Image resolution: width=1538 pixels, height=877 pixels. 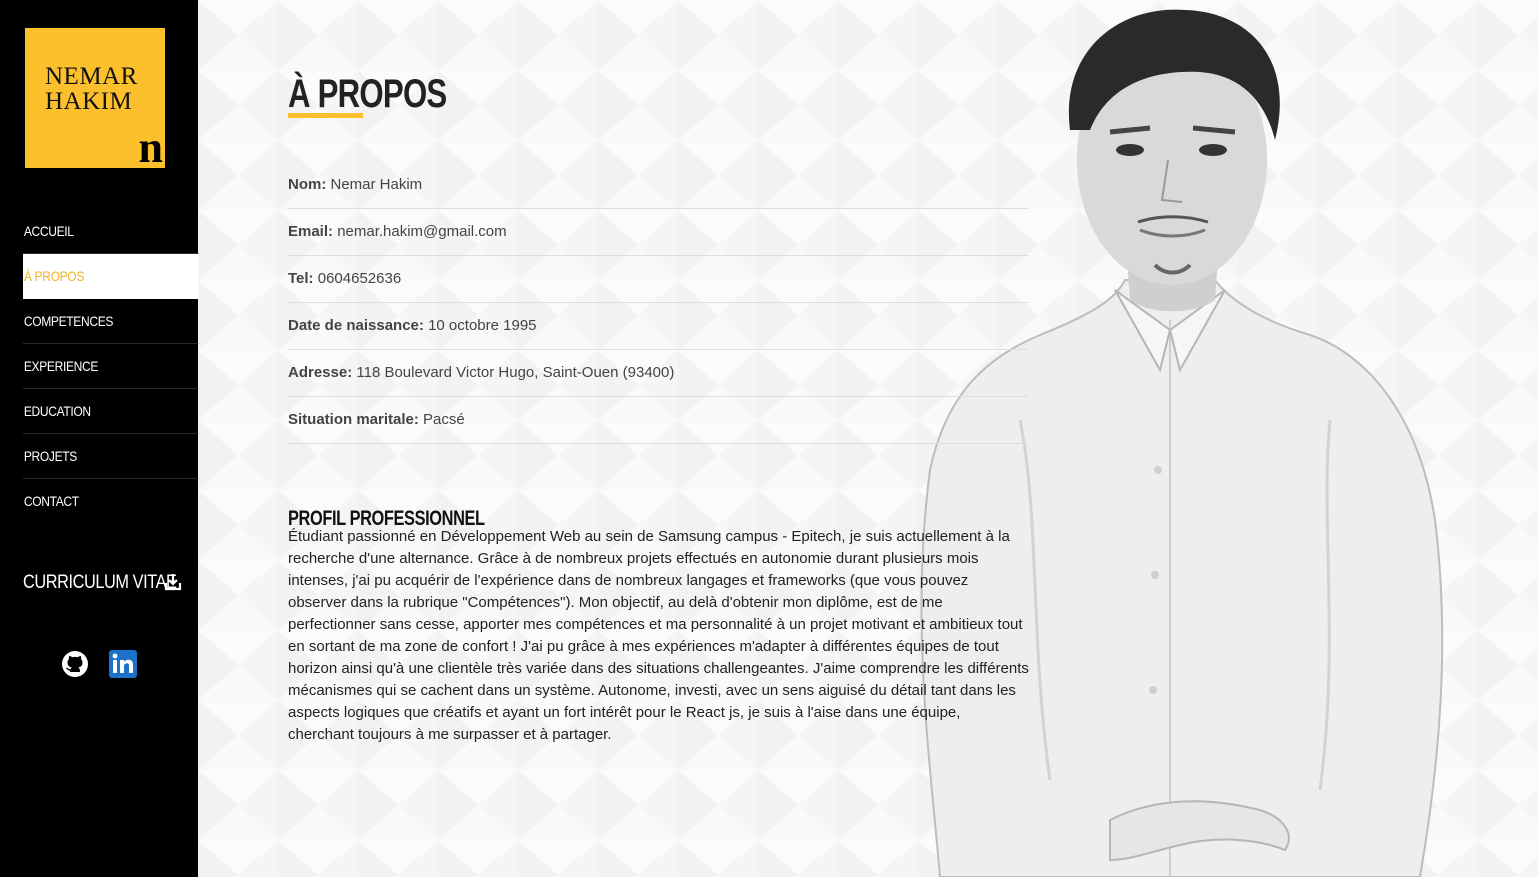 What do you see at coordinates (320, 372) in the screenshot?
I see `info-label: Adresse:` at bounding box center [320, 372].